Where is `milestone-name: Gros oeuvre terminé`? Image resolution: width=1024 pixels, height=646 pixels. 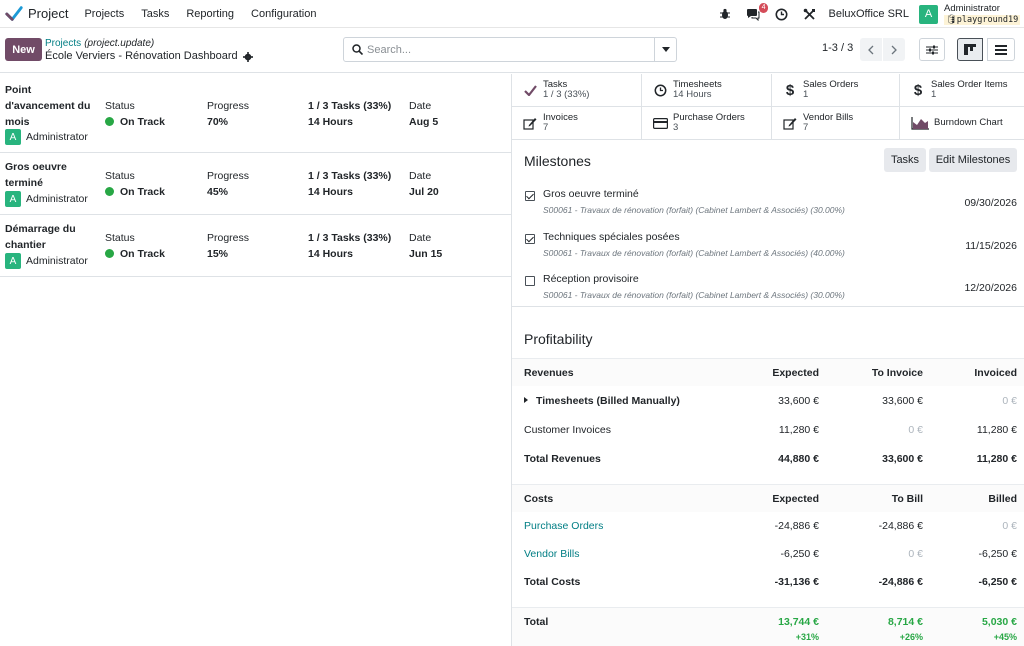
milestone-name: Gros oeuvre terminé is located at coordinates (591, 194).